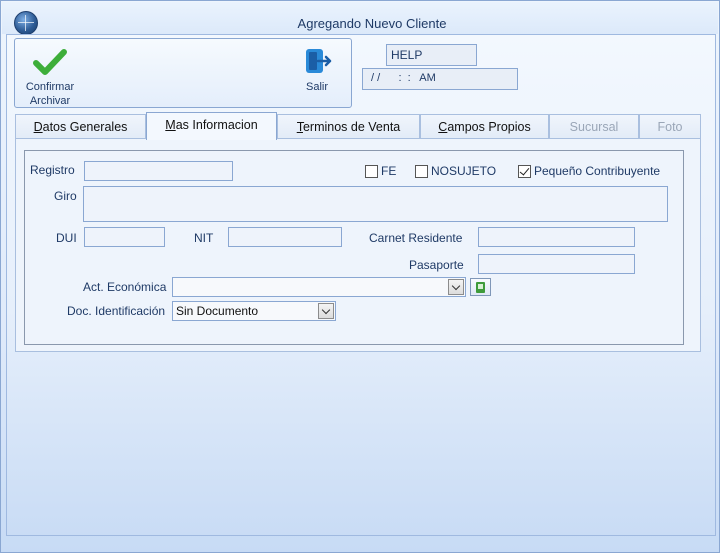  What do you see at coordinates (464, 171) in the screenshot?
I see `nosujeto-label: NOSUJETO` at bounding box center [464, 171].